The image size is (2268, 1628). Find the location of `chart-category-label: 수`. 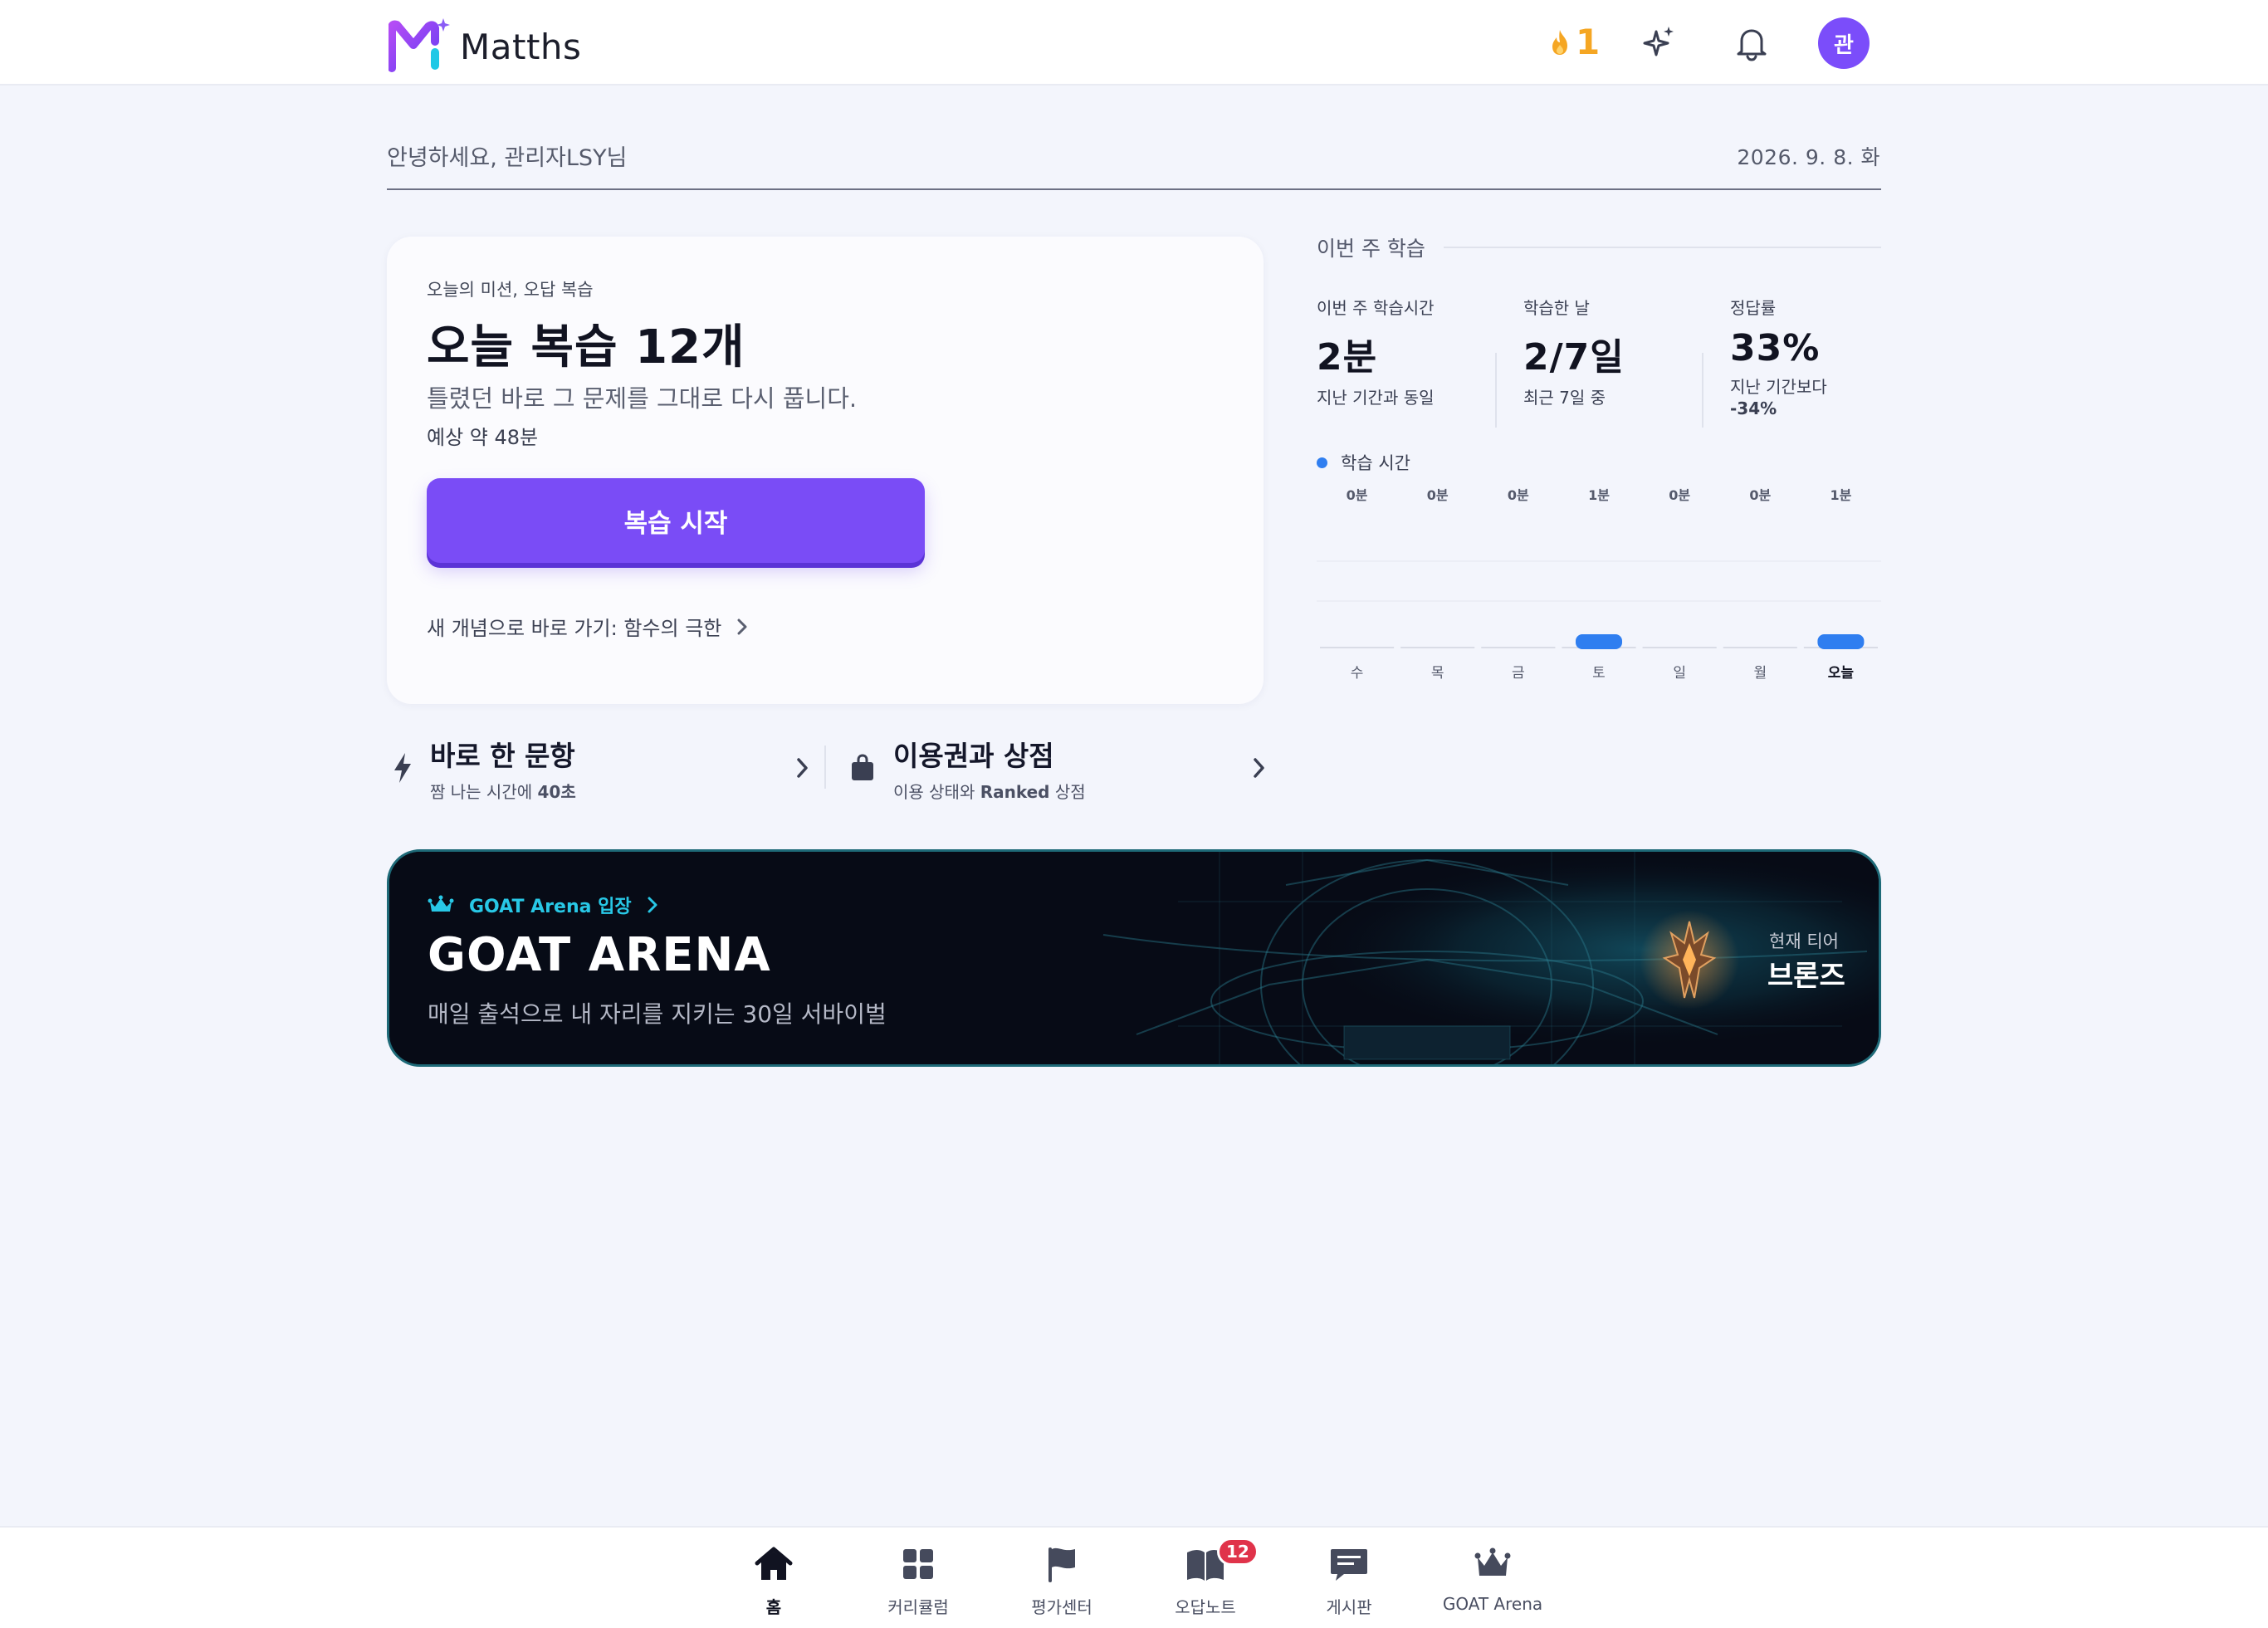

chart-category-label: 수 is located at coordinates (1357, 673).